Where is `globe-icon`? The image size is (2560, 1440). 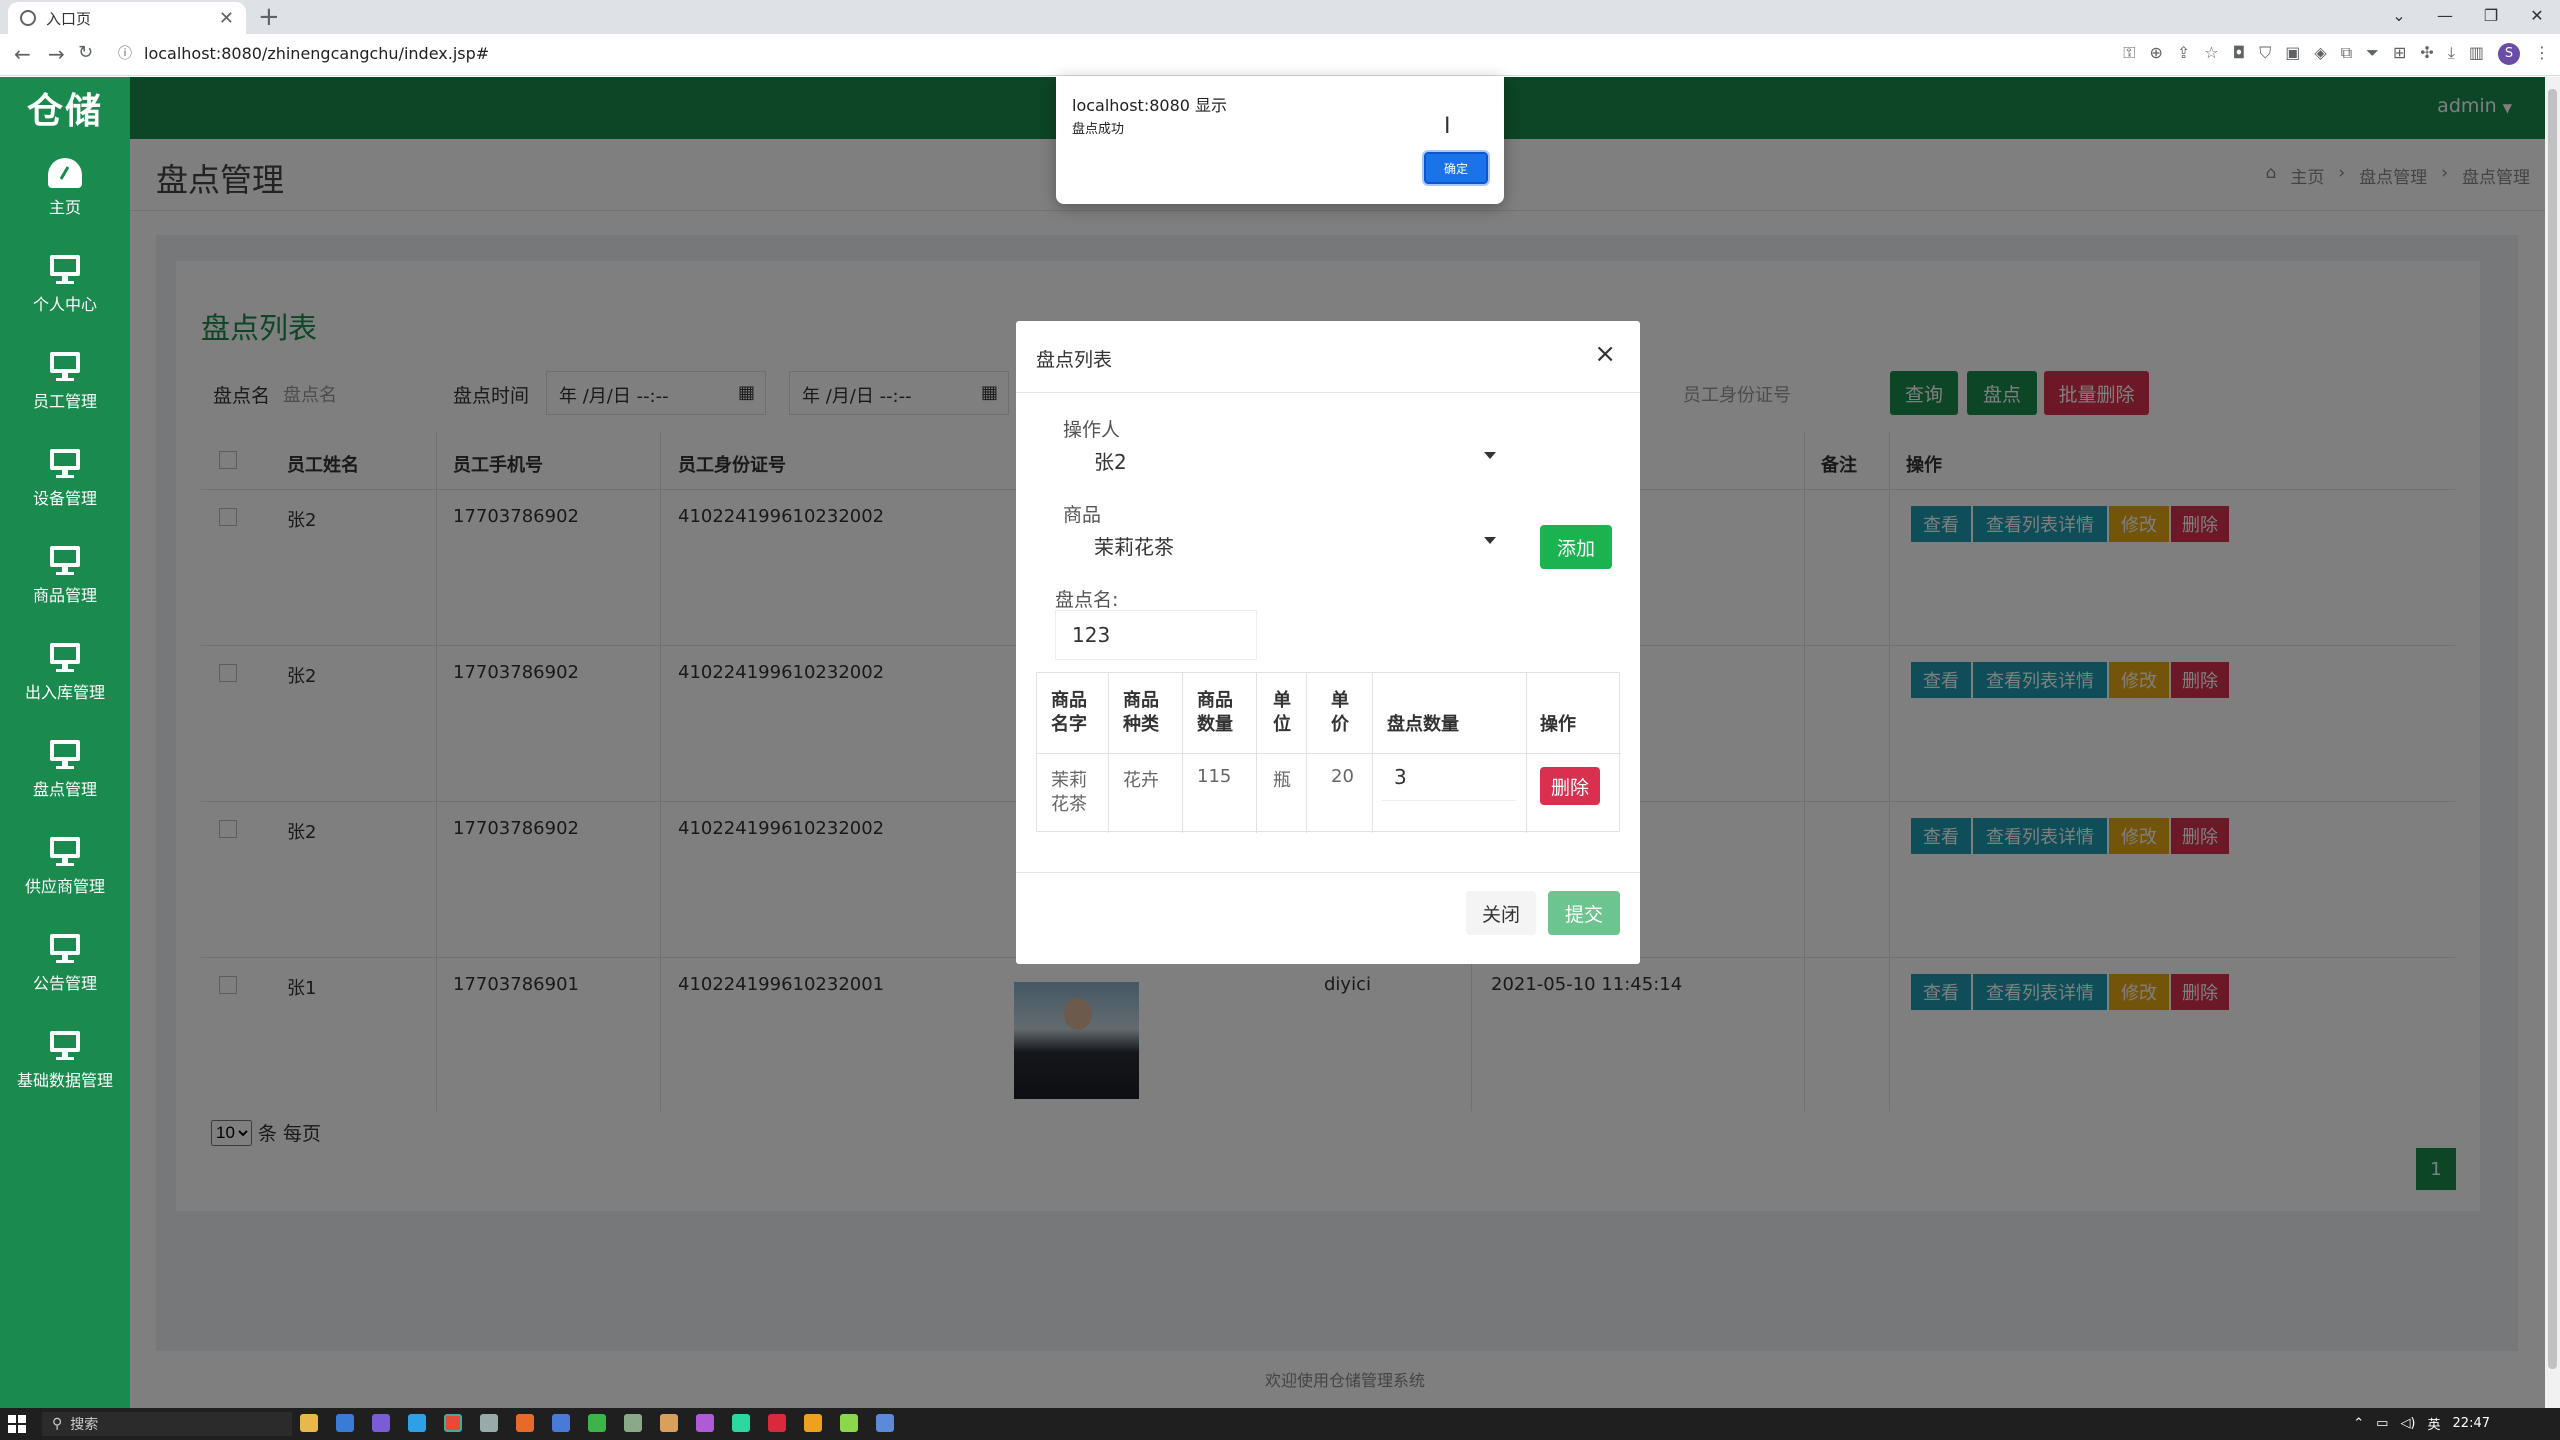
globe-icon is located at coordinates (28, 18).